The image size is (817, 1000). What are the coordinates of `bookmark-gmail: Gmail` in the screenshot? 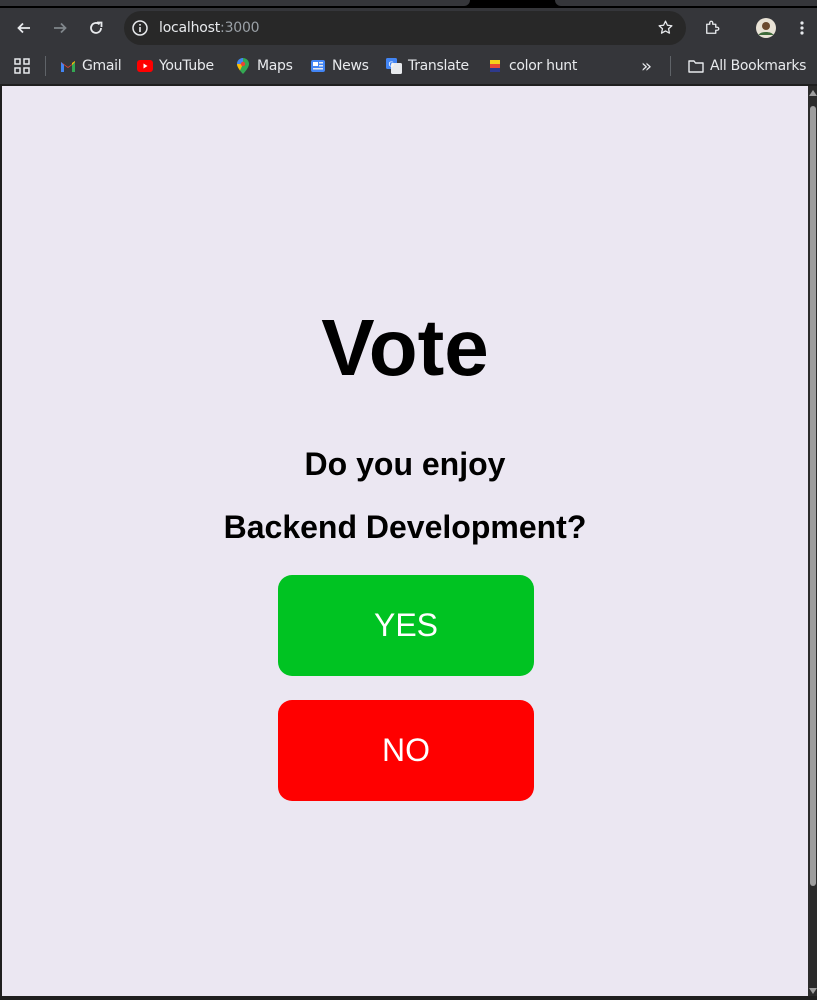 It's located at (91, 66).